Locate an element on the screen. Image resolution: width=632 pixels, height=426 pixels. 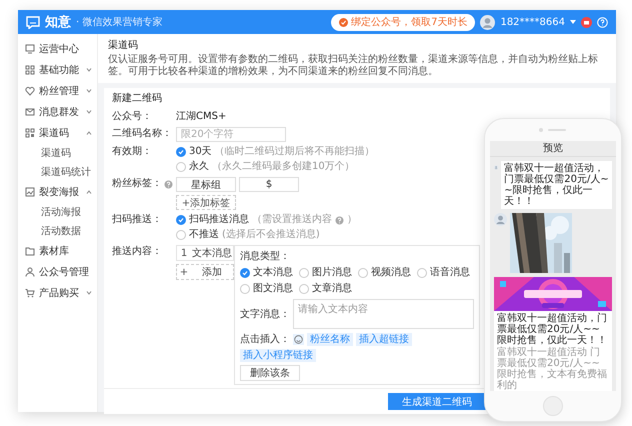
option-label: 扫码推送消息 is located at coordinates (219, 220).